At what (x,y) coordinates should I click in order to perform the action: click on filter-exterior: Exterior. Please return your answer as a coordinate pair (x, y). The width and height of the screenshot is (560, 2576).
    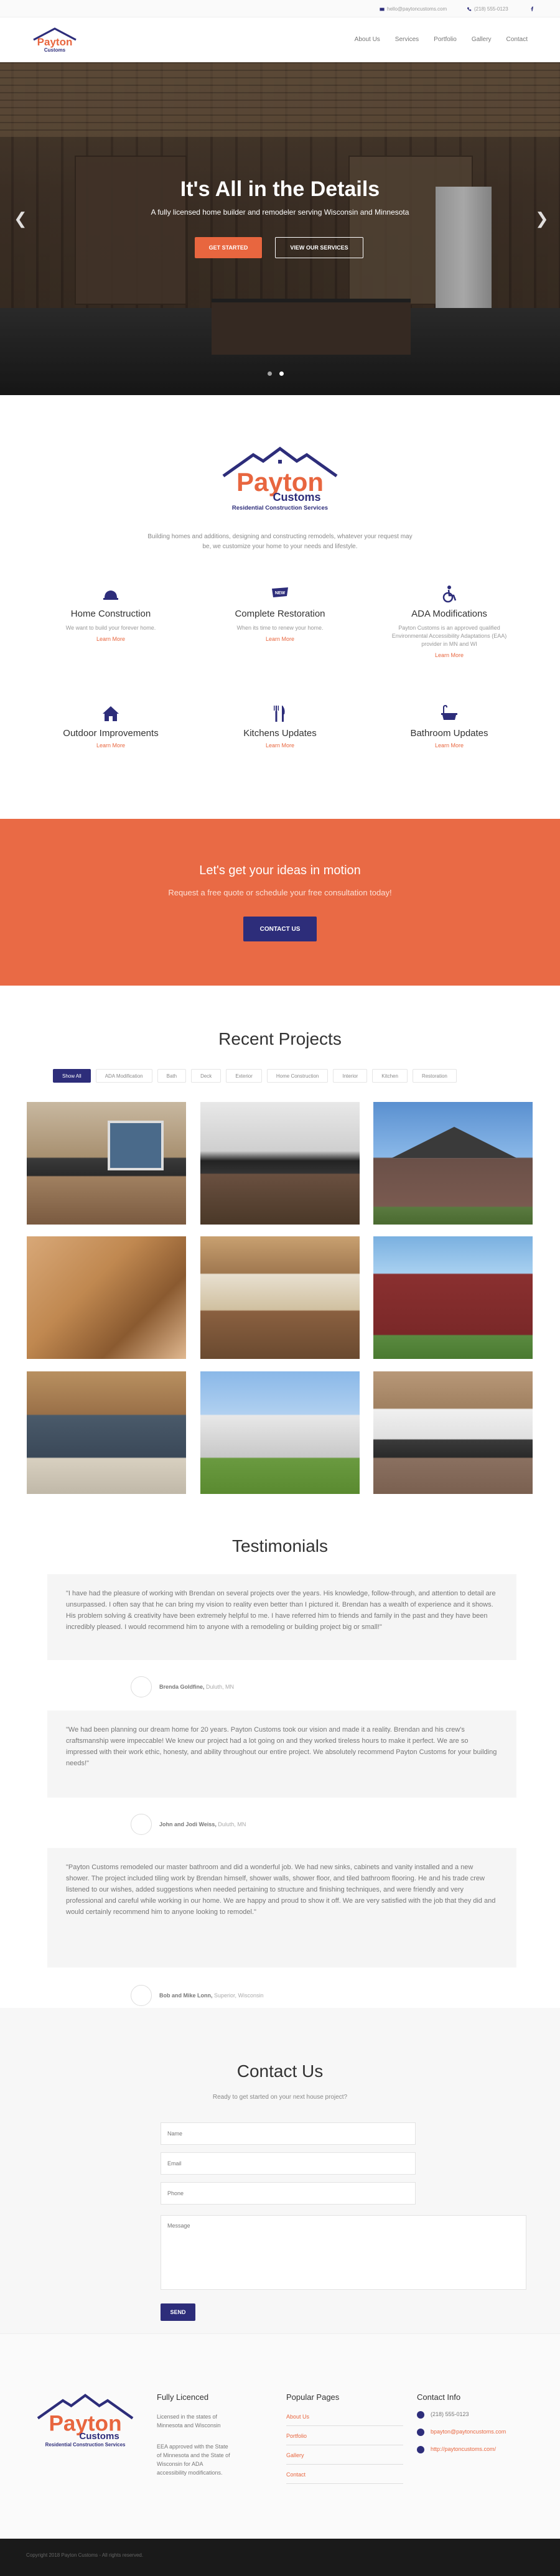
    Looking at the image, I should click on (244, 1076).